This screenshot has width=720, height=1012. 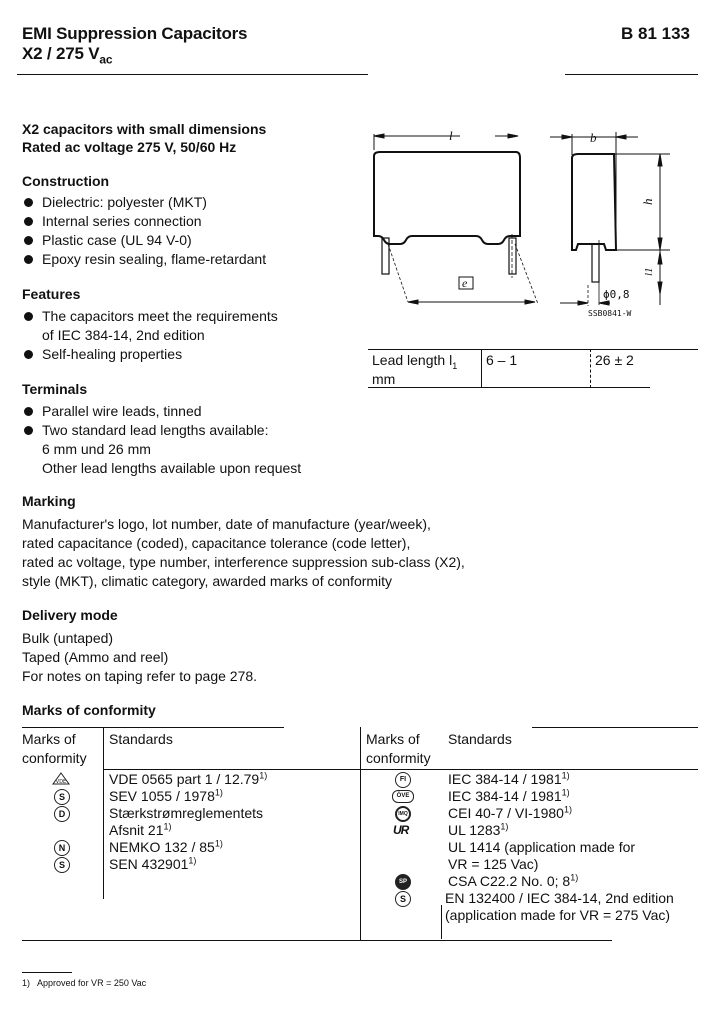 What do you see at coordinates (616, 294) in the screenshot?
I see `label-diameter: ϕ0,8` at bounding box center [616, 294].